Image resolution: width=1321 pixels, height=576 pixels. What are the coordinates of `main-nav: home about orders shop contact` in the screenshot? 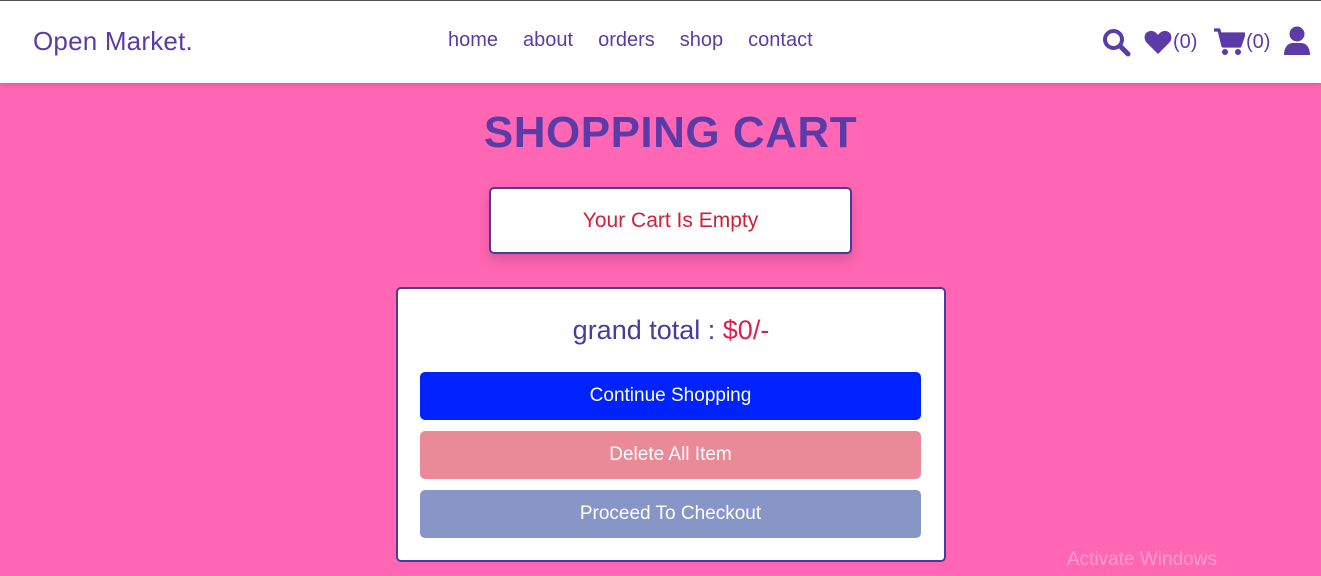 It's located at (630, 40).